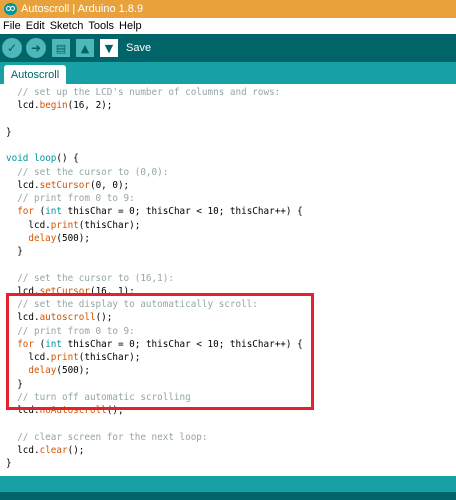 The width and height of the screenshot is (456, 500). What do you see at coordinates (35, 74) in the screenshot?
I see `tab-autoscroll: Autoscroll` at bounding box center [35, 74].